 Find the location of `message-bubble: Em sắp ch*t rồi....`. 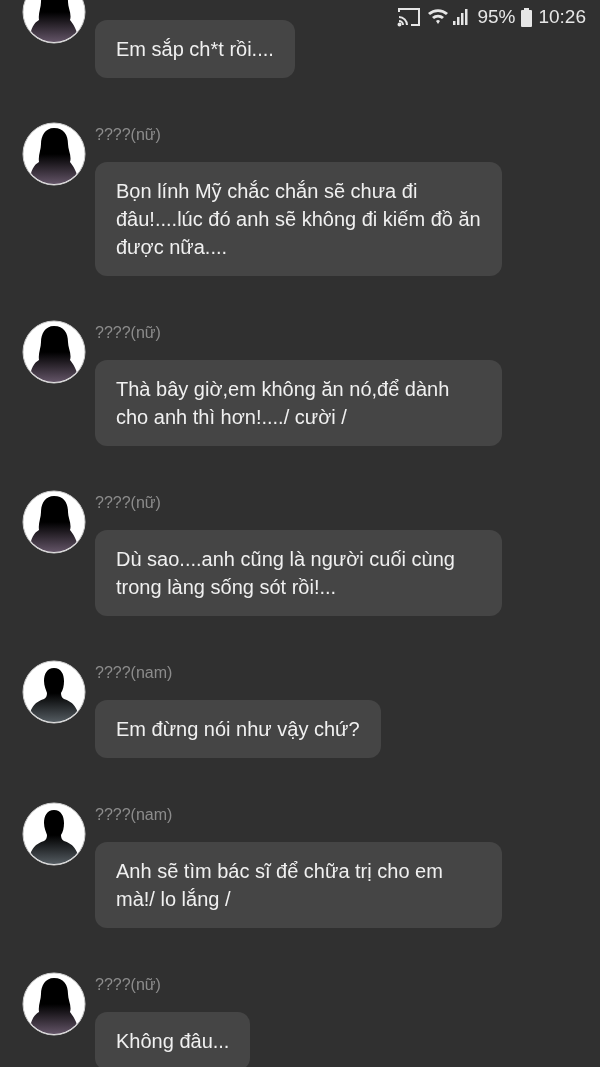

message-bubble: Em sắp ch*t rồi.... is located at coordinates (195, 49).